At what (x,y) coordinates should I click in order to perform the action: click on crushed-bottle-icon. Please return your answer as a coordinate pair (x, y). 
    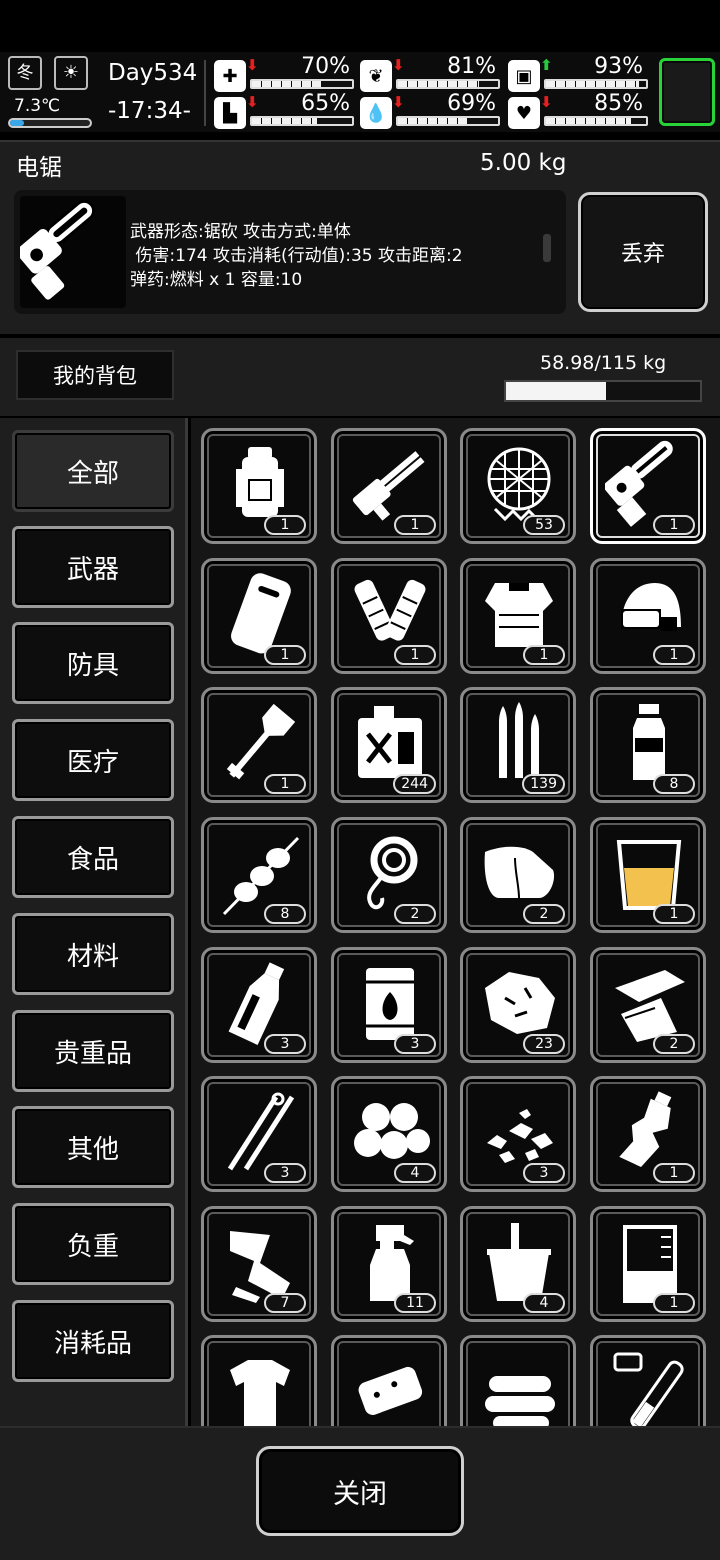
    Looking at the image, I should click on (645, 1129).